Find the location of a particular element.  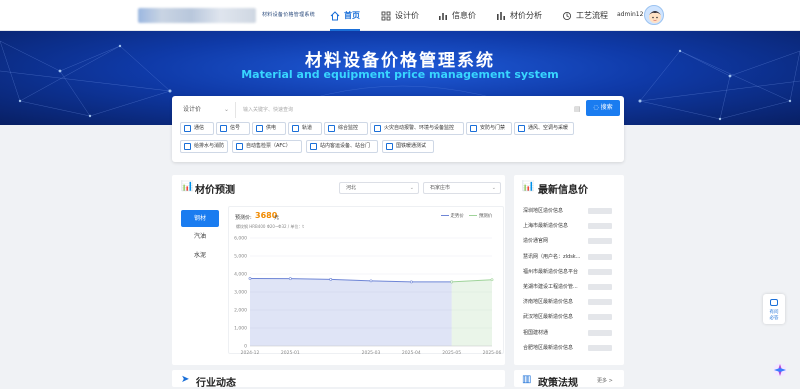

tag-label: 综合监控 is located at coordinates (348, 128).